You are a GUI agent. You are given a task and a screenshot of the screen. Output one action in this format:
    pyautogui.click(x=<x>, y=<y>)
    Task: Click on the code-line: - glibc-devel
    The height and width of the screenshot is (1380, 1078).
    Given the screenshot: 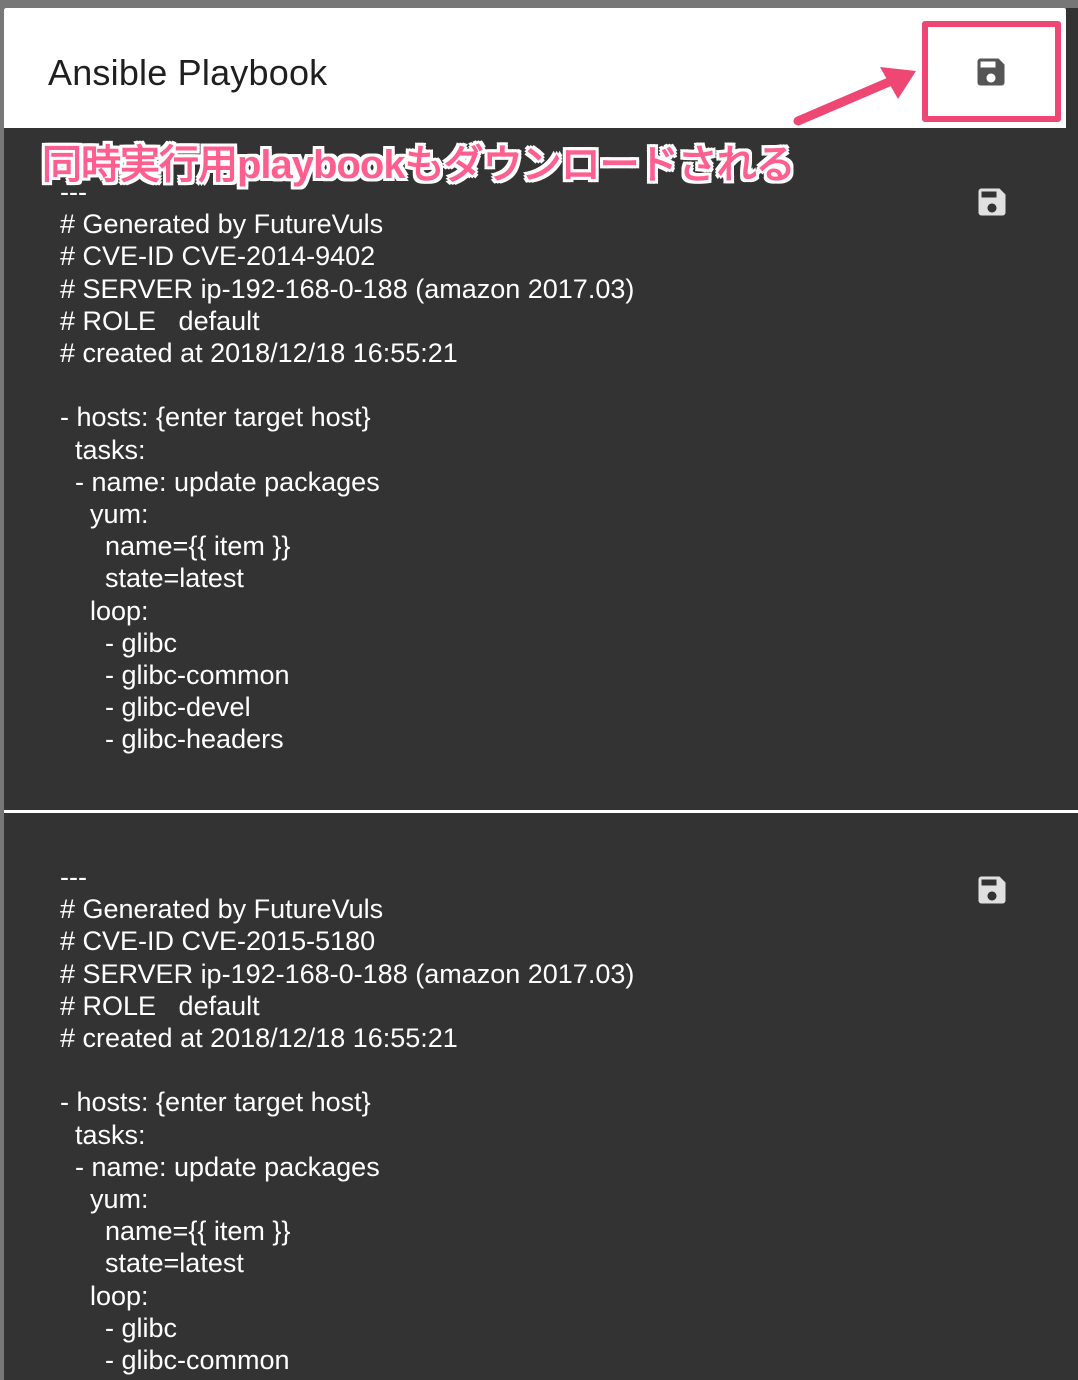 What is the action you would take?
    pyautogui.click(x=155, y=707)
    